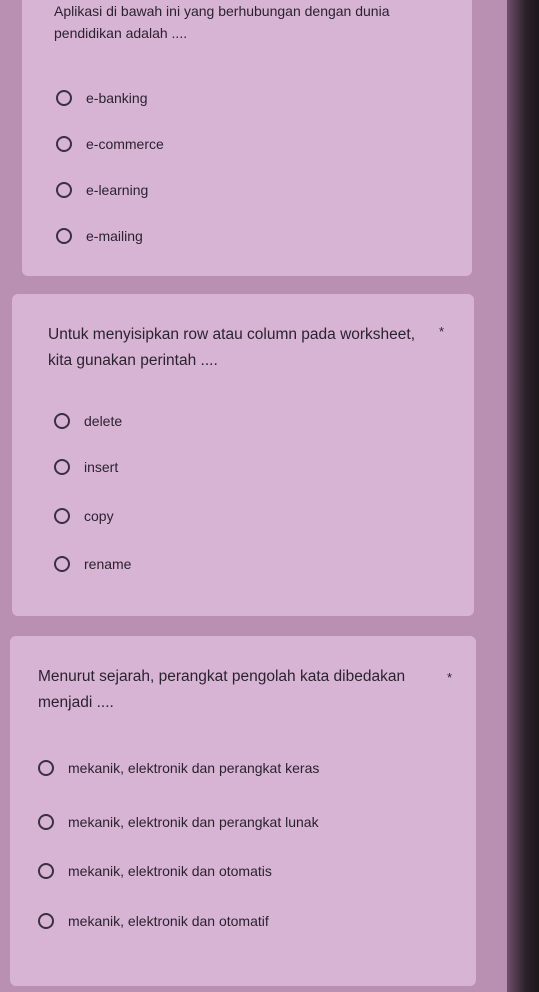  I want to click on option-radio: e-mailing, so click(99, 236).